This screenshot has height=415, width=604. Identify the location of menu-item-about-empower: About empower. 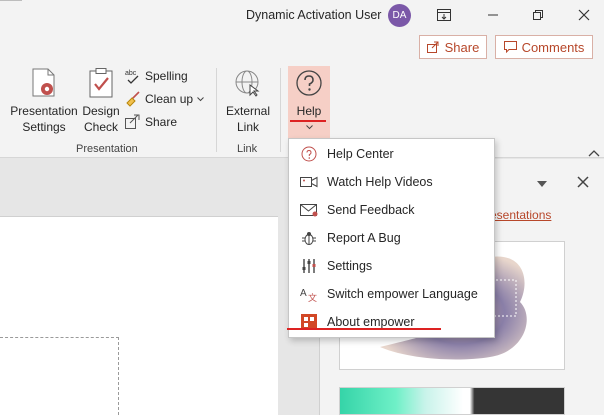
(391, 322).